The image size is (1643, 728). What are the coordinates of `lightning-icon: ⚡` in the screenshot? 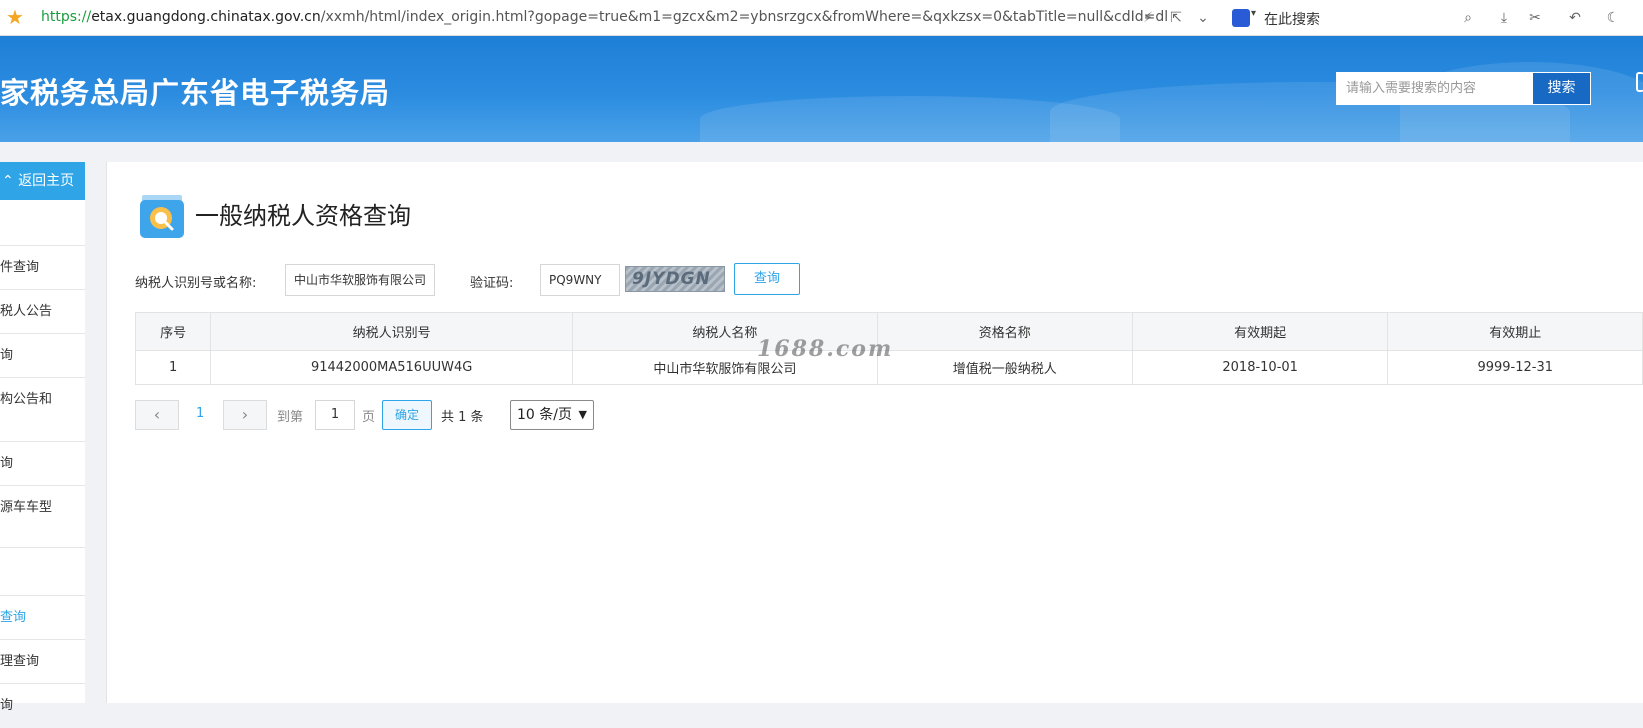 It's located at (1148, 18).